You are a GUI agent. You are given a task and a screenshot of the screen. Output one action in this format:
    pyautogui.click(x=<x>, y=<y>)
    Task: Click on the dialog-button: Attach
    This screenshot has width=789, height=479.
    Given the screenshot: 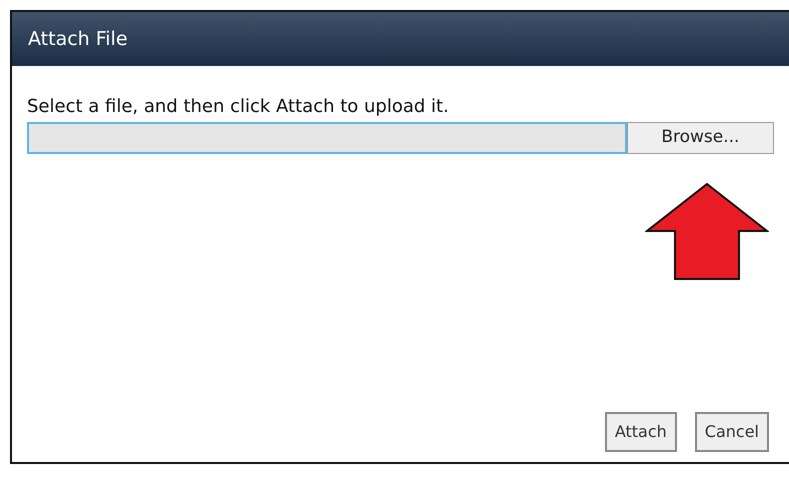 What is the action you would take?
    pyautogui.click(x=640, y=432)
    